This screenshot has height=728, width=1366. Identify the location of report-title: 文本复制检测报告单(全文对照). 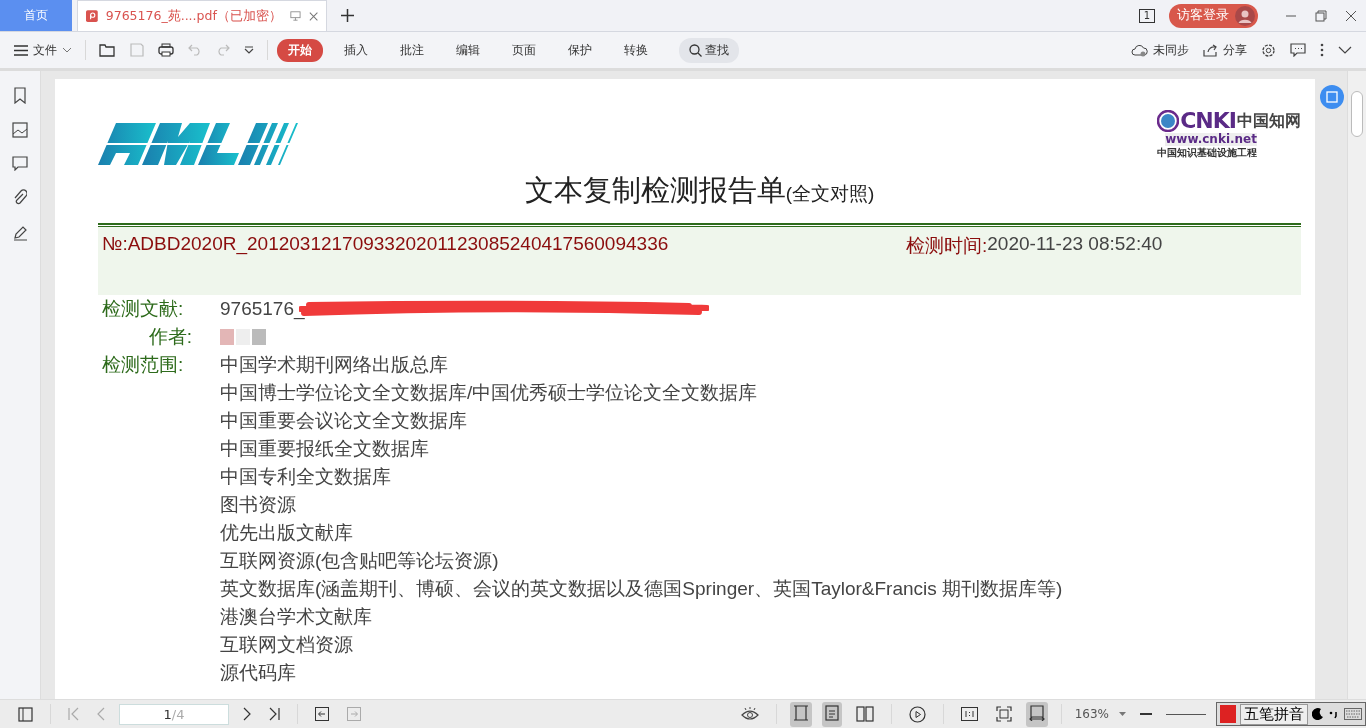
(699, 190).